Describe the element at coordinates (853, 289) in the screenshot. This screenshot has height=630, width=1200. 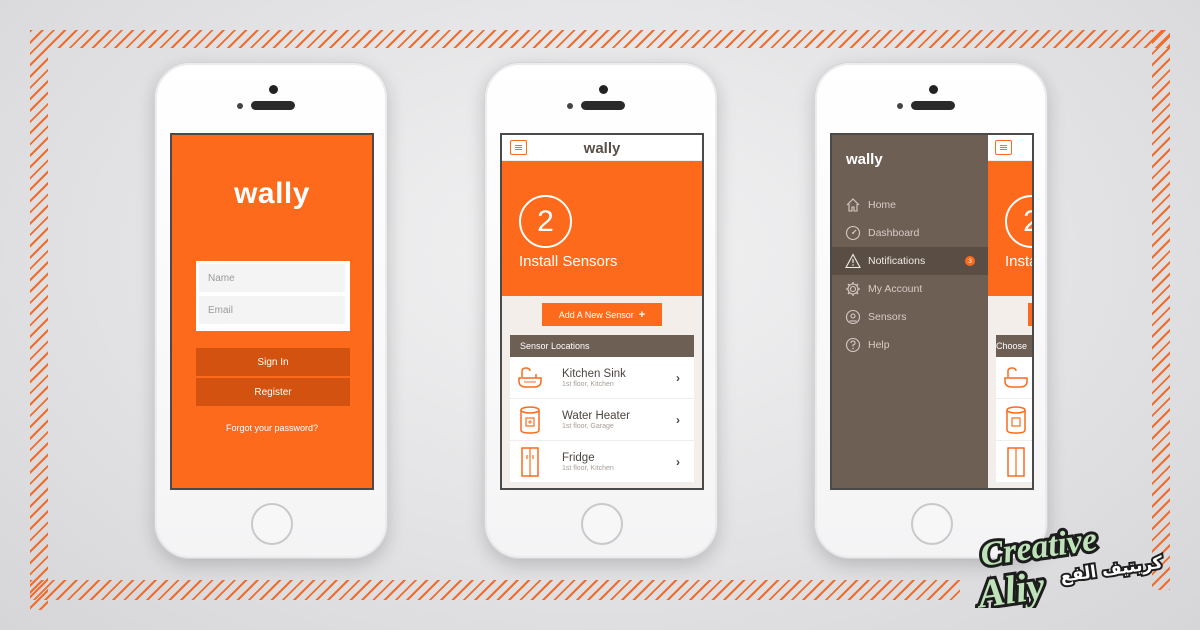
I see `gear-icon` at that location.